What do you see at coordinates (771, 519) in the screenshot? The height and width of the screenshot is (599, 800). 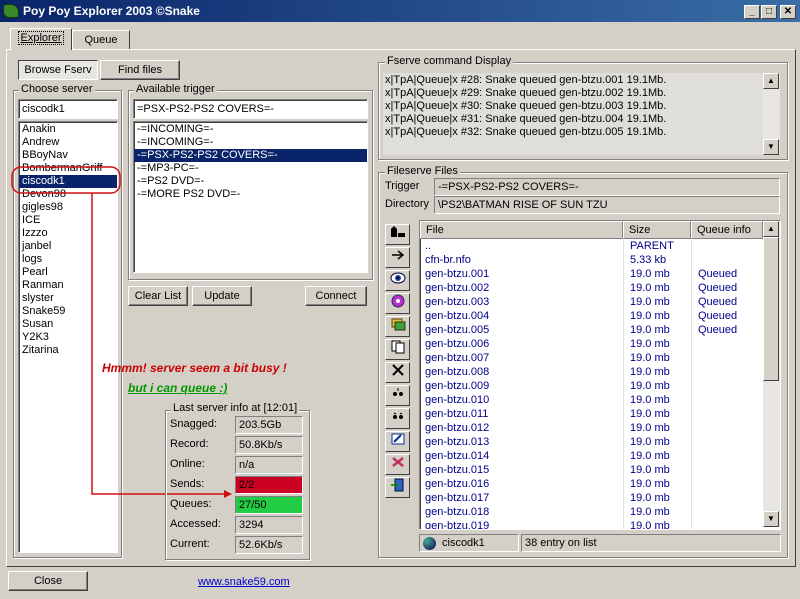 I see `file-scroll-down: ▼` at bounding box center [771, 519].